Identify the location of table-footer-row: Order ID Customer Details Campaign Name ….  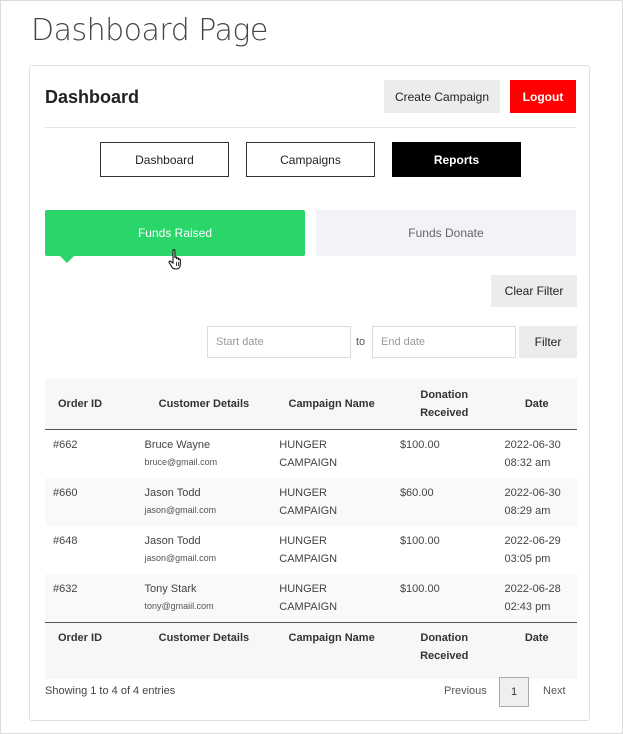
(311, 650).